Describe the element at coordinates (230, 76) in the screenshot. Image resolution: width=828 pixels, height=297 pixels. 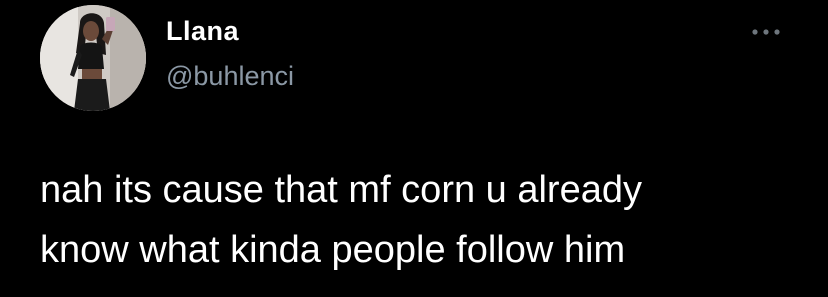
I see `user-handle: @buhlenci` at that location.